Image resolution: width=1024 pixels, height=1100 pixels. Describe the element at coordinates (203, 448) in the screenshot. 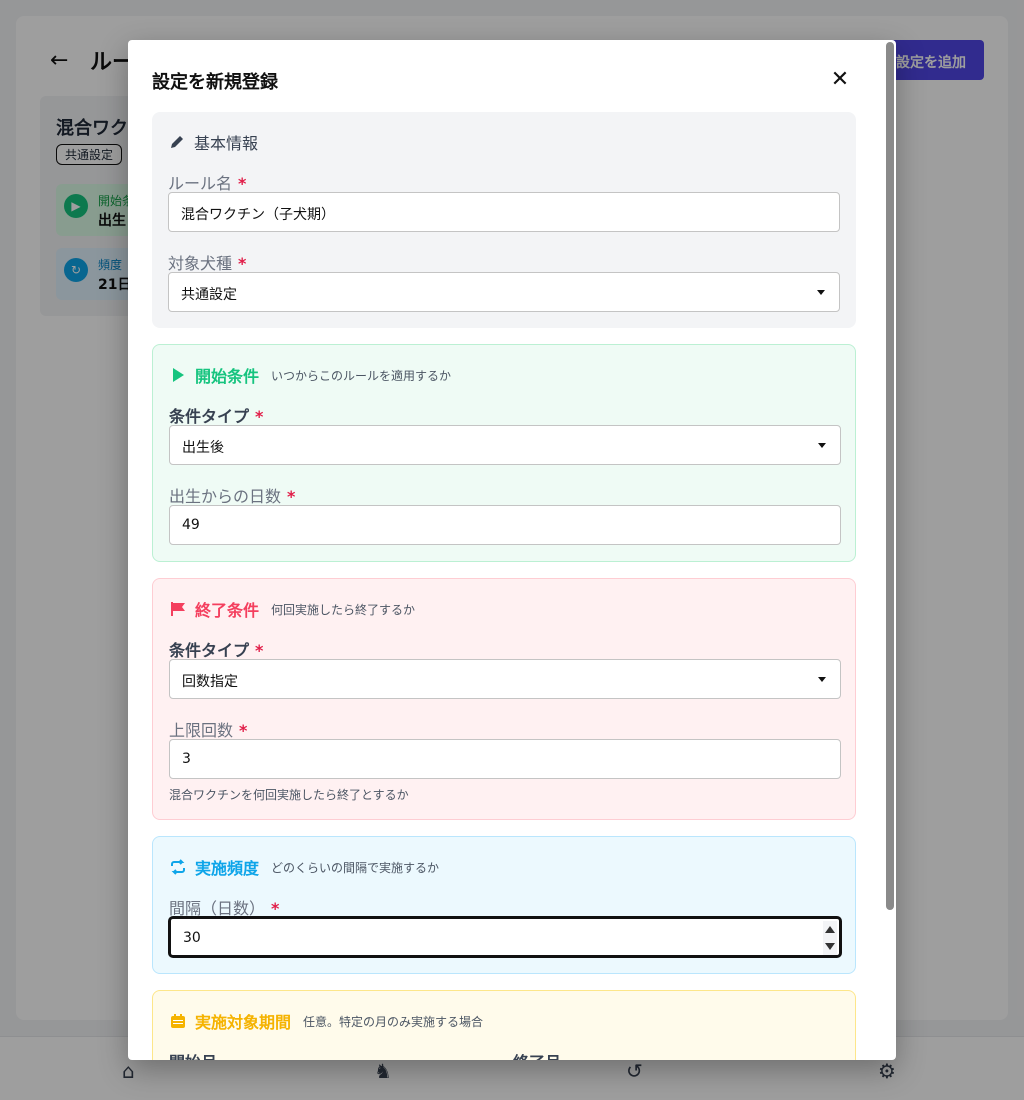

I see `start-type-value: 出生後` at that location.